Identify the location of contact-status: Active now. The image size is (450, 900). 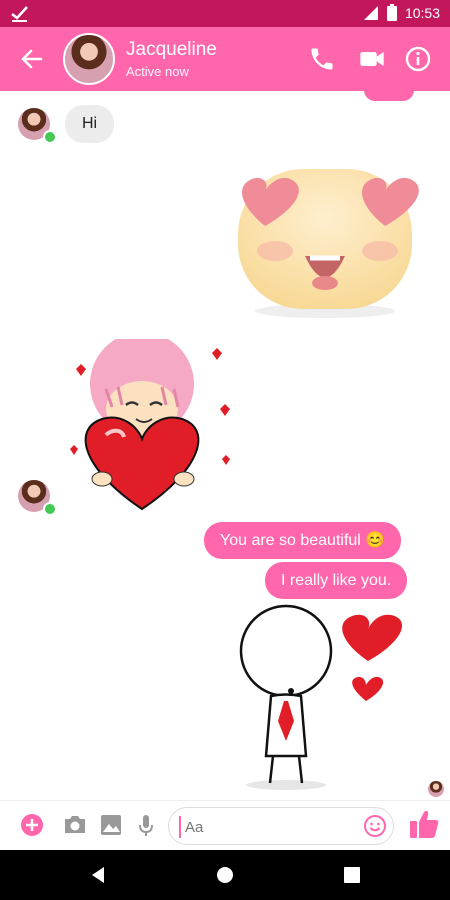
(157, 71).